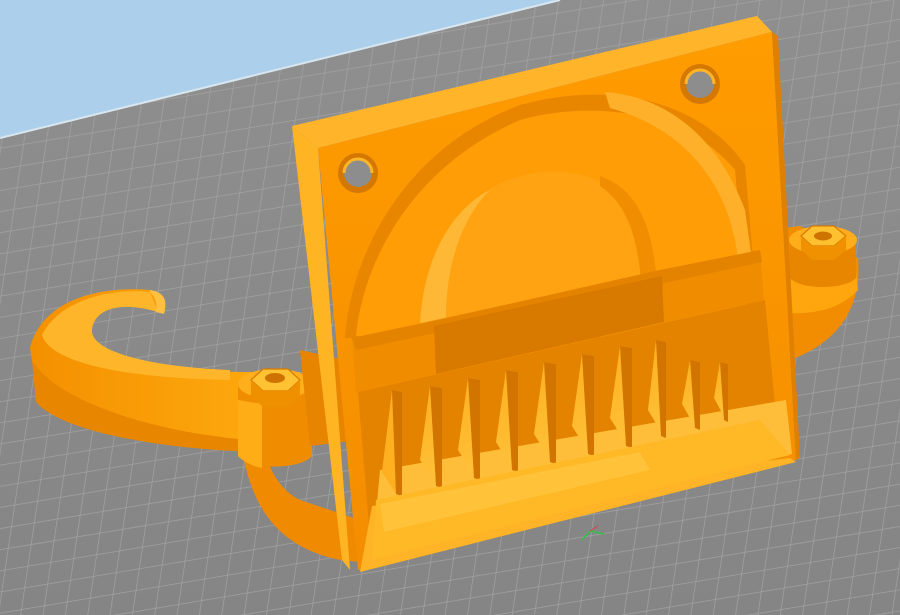 This screenshot has width=900, height=615. I want to click on mount-hole-right, so click(700, 84).